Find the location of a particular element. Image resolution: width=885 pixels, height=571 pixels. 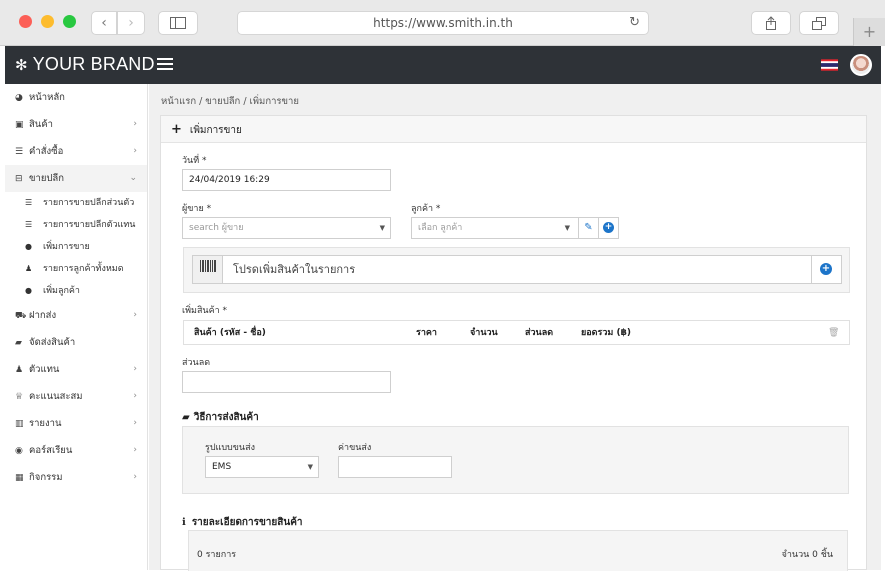

menu-toggle-icon is located at coordinates (165, 65).